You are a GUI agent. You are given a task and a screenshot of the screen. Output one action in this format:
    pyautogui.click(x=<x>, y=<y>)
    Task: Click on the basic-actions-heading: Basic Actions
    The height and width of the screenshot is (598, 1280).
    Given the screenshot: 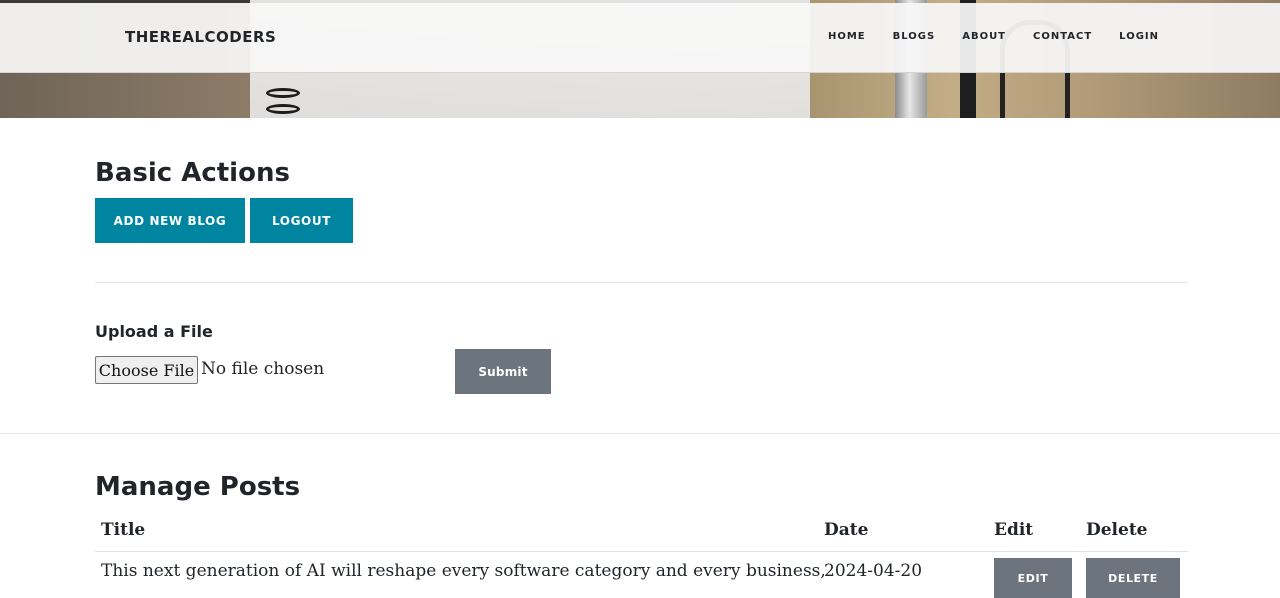 What is the action you would take?
    pyautogui.click(x=192, y=173)
    